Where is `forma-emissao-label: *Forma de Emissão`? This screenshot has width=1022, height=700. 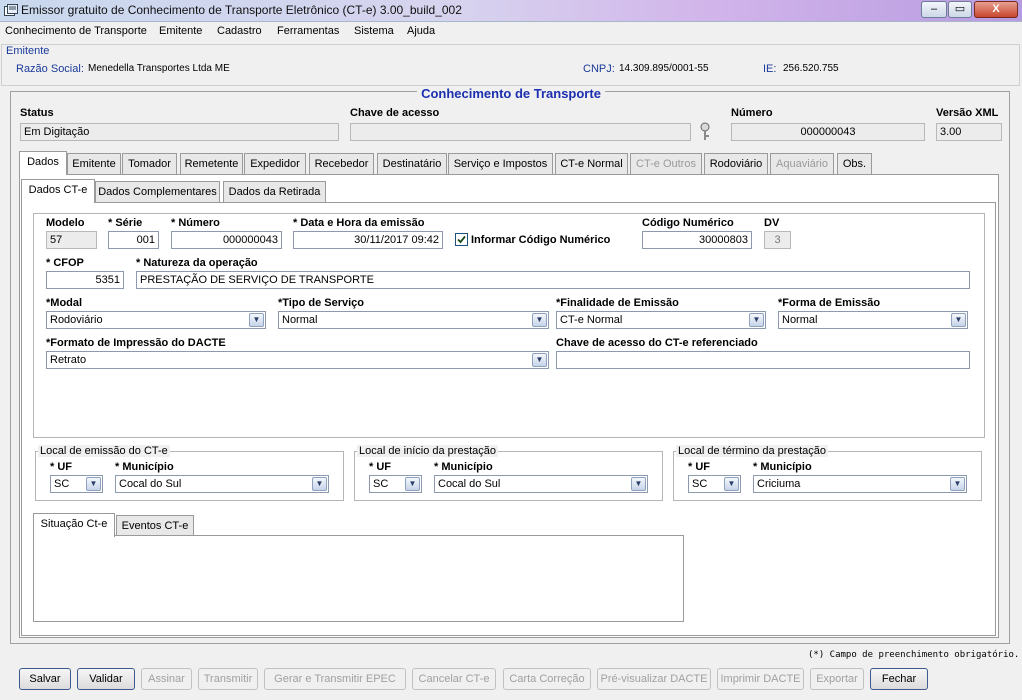 forma-emissao-label: *Forma de Emissão is located at coordinates (829, 303).